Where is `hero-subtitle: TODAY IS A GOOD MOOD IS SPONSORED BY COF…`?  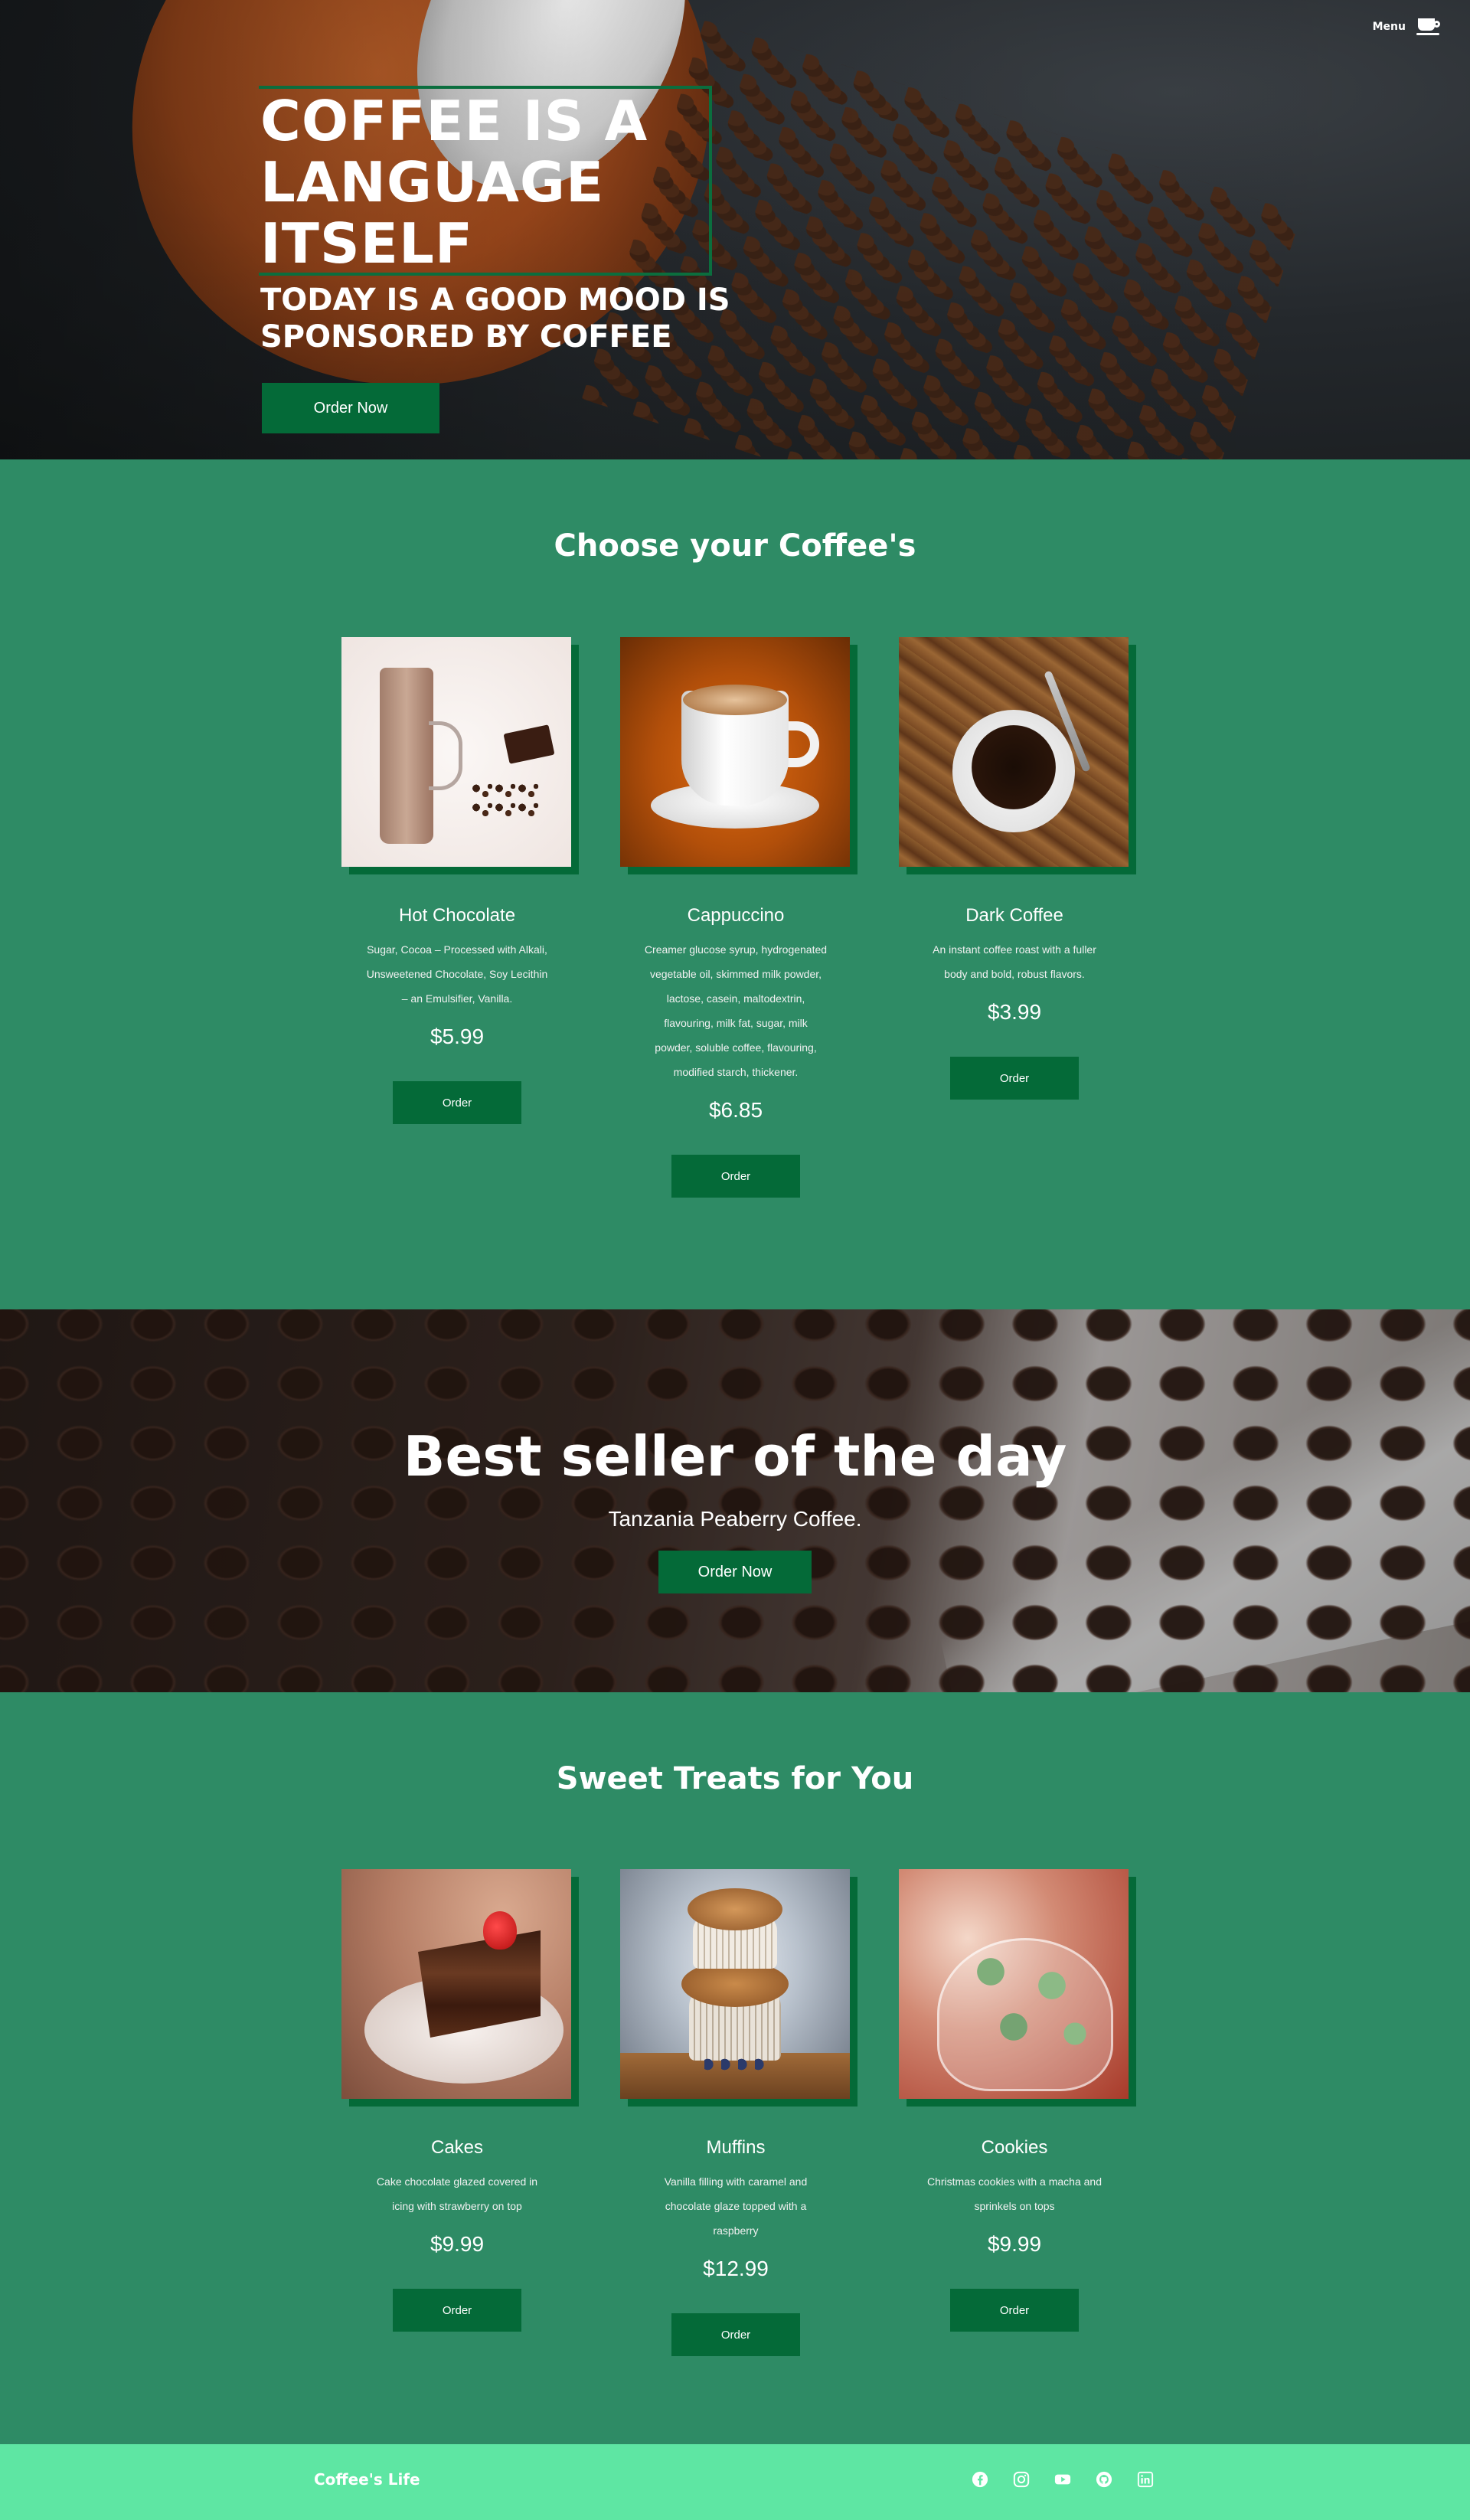 hero-subtitle: TODAY IS A GOOD MOOD IS SPONSORED BY COF… is located at coordinates (495, 319).